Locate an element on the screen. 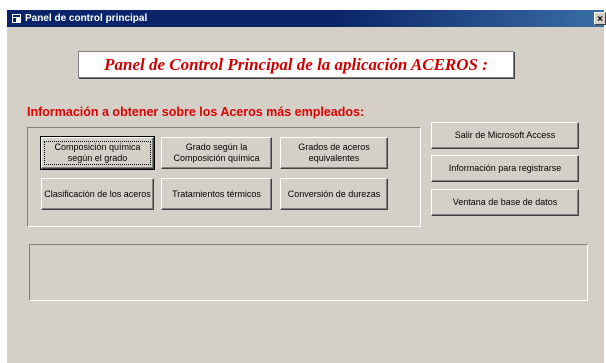 This screenshot has height=363, width=606. conversion-durezas-label: Conversión de durezas is located at coordinates (334, 193).